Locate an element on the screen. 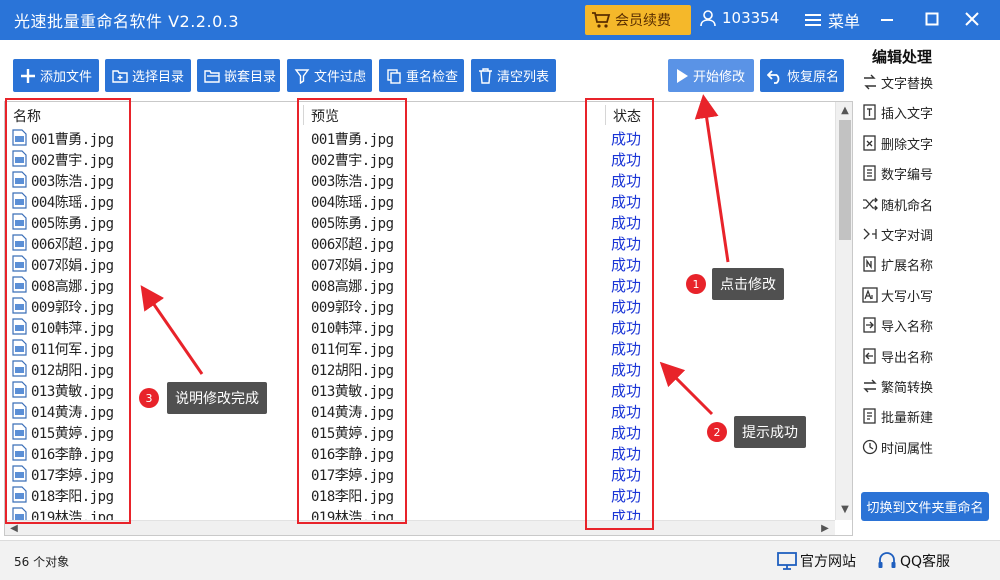  side-menu-item: 删除文字 is located at coordinates (897, 143).